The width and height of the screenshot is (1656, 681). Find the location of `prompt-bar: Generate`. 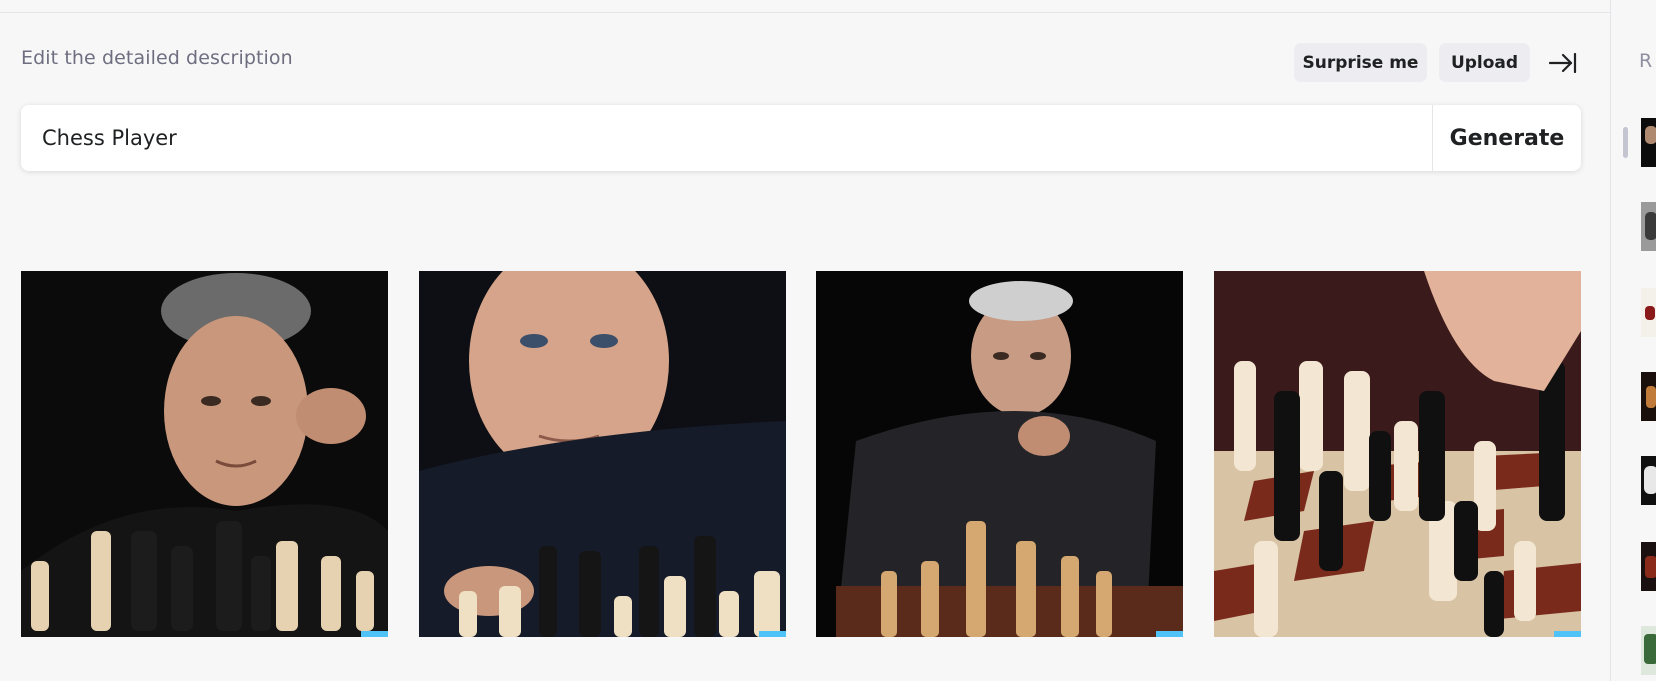

prompt-bar: Generate is located at coordinates (801, 138).